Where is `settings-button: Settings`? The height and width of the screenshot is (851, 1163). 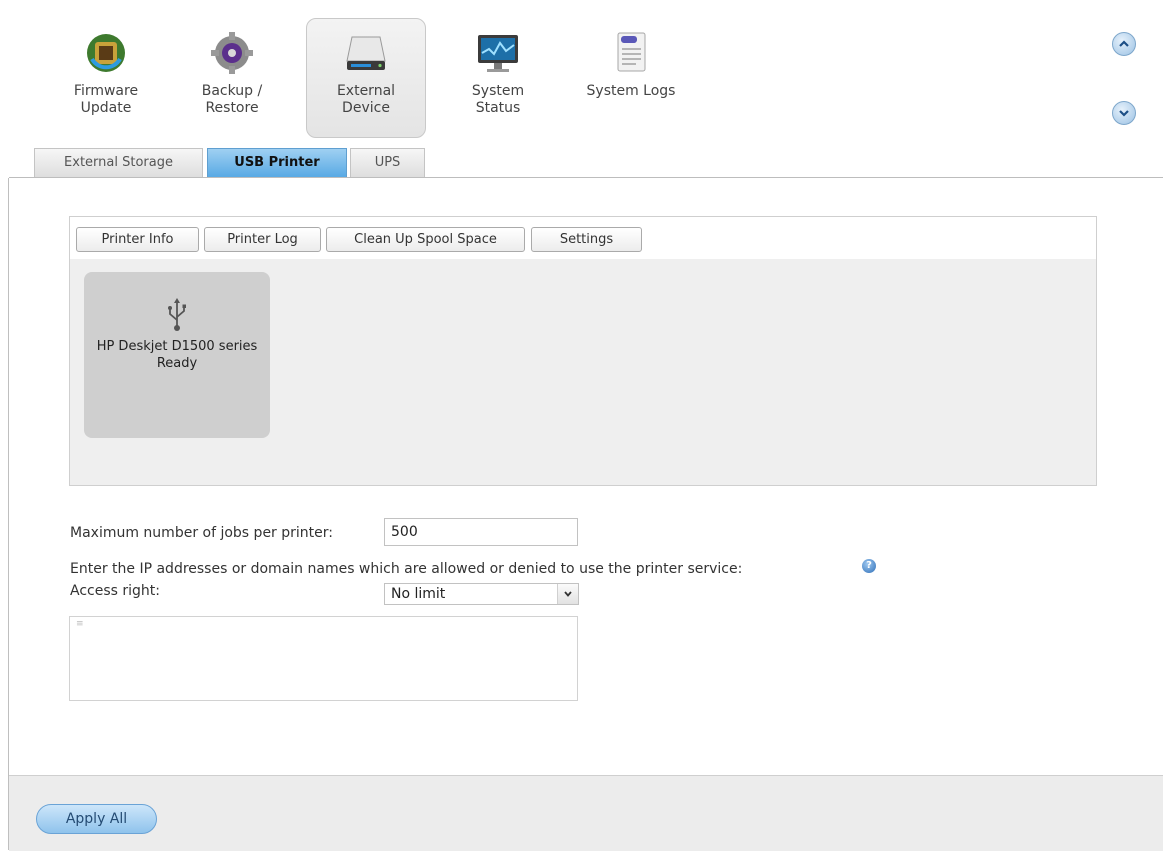
settings-button: Settings is located at coordinates (586, 239).